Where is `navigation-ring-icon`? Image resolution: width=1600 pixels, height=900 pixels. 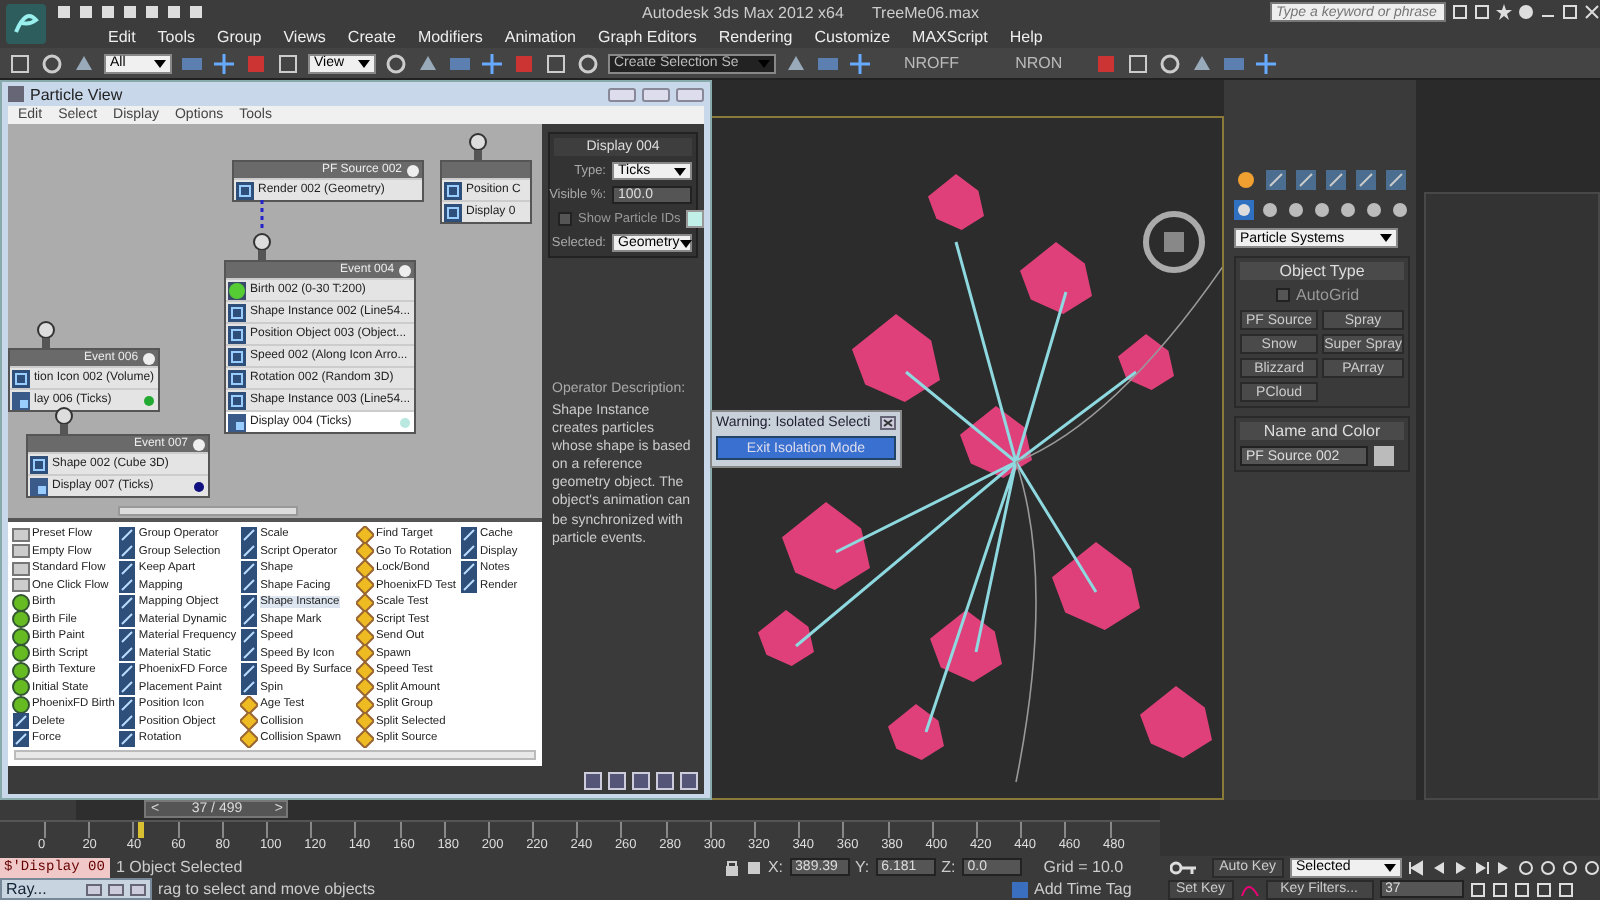 navigation-ring-icon is located at coordinates (1174, 242).